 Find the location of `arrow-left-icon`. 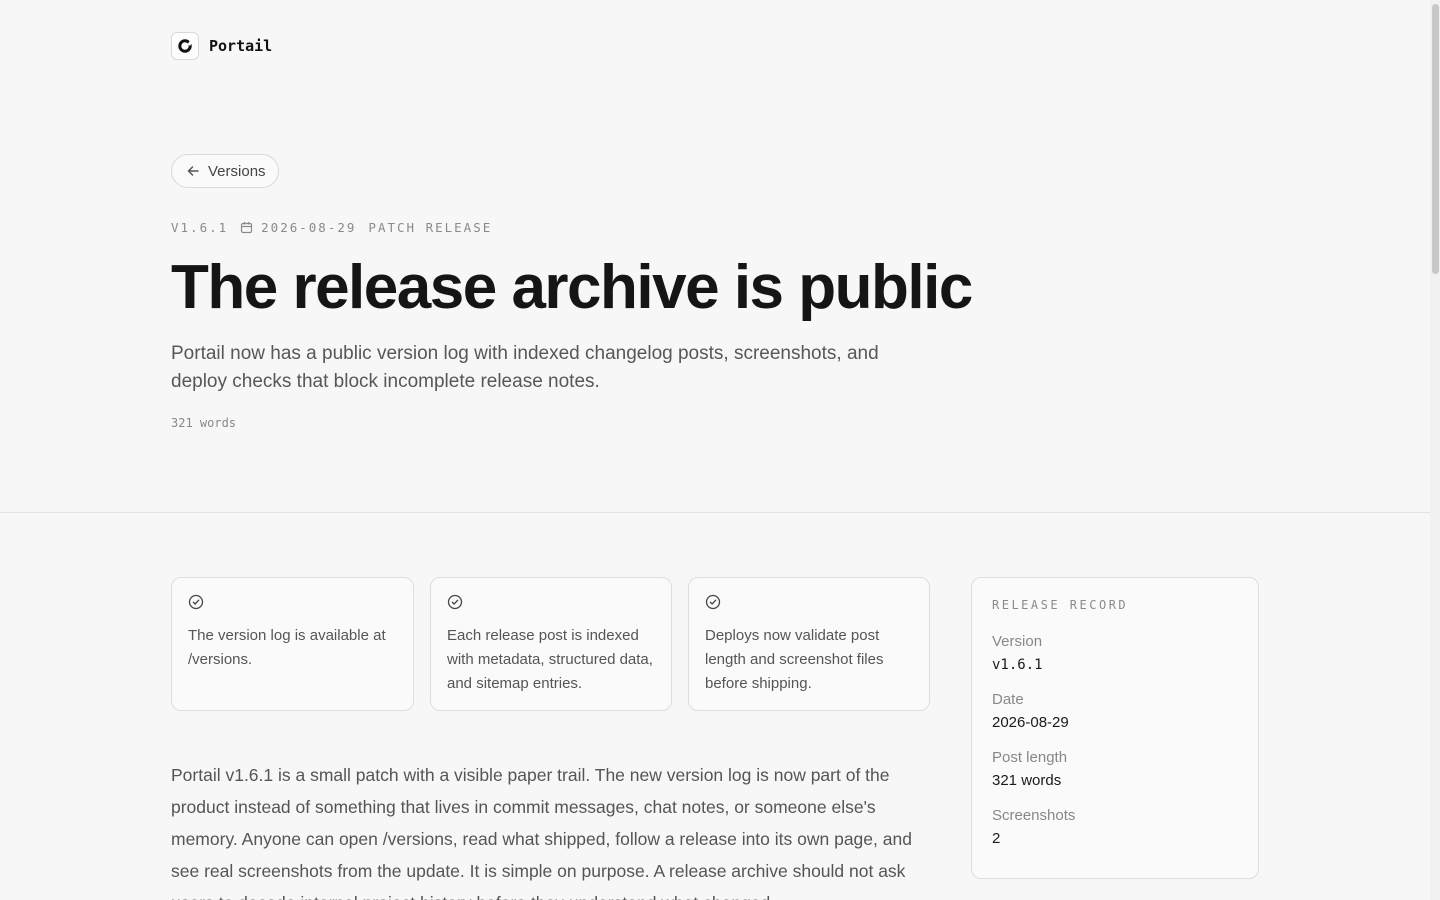

arrow-left-icon is located at coordinates (193, 171).